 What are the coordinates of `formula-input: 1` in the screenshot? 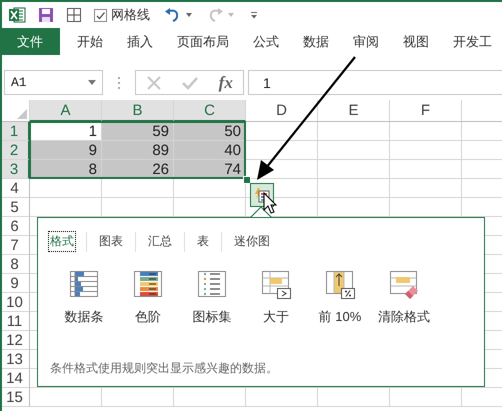 It's located at (375, 82).